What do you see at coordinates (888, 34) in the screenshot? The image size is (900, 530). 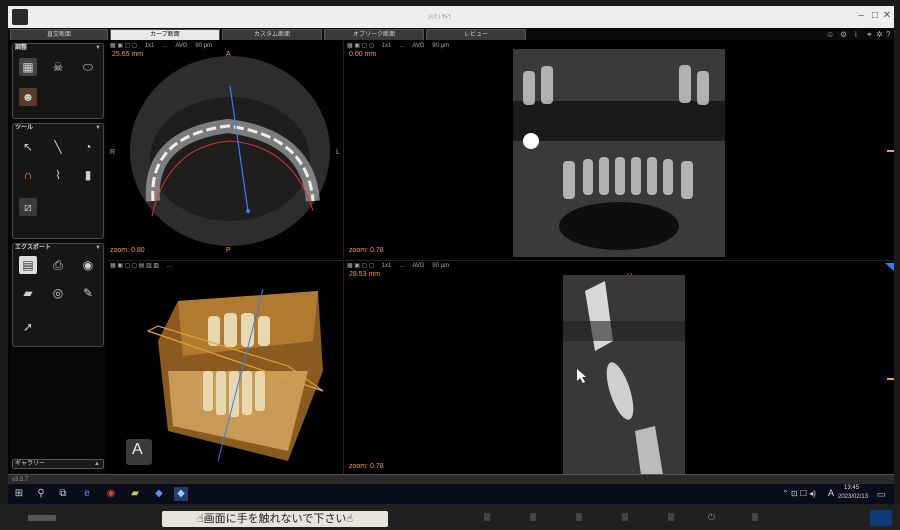 I see `help-icon: ?` at bounding box center [888, 34].